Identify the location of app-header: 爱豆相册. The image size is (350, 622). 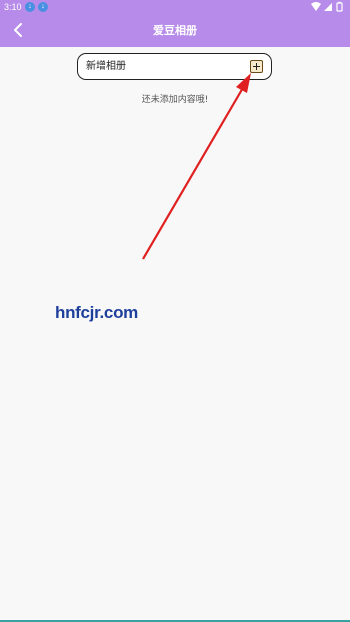
(175, 30).